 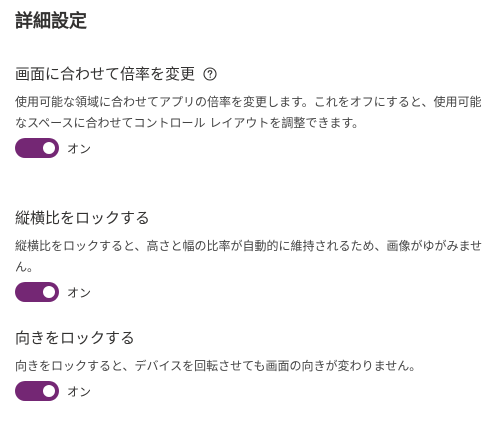 What do you see at coordinates (252, 74) in the screenshot?
I see `scale-to-fit-heading: 画面に合わせて倍率を変更` at bounding box center [252, 74].